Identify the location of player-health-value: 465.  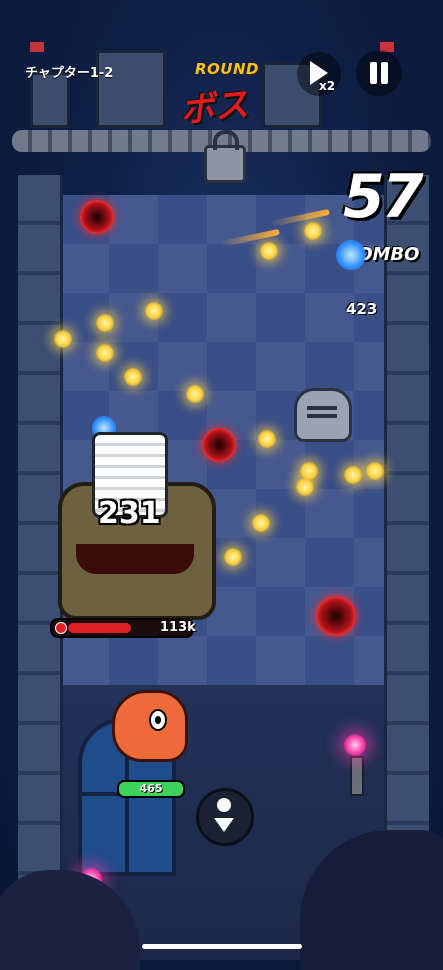
(151, 788).